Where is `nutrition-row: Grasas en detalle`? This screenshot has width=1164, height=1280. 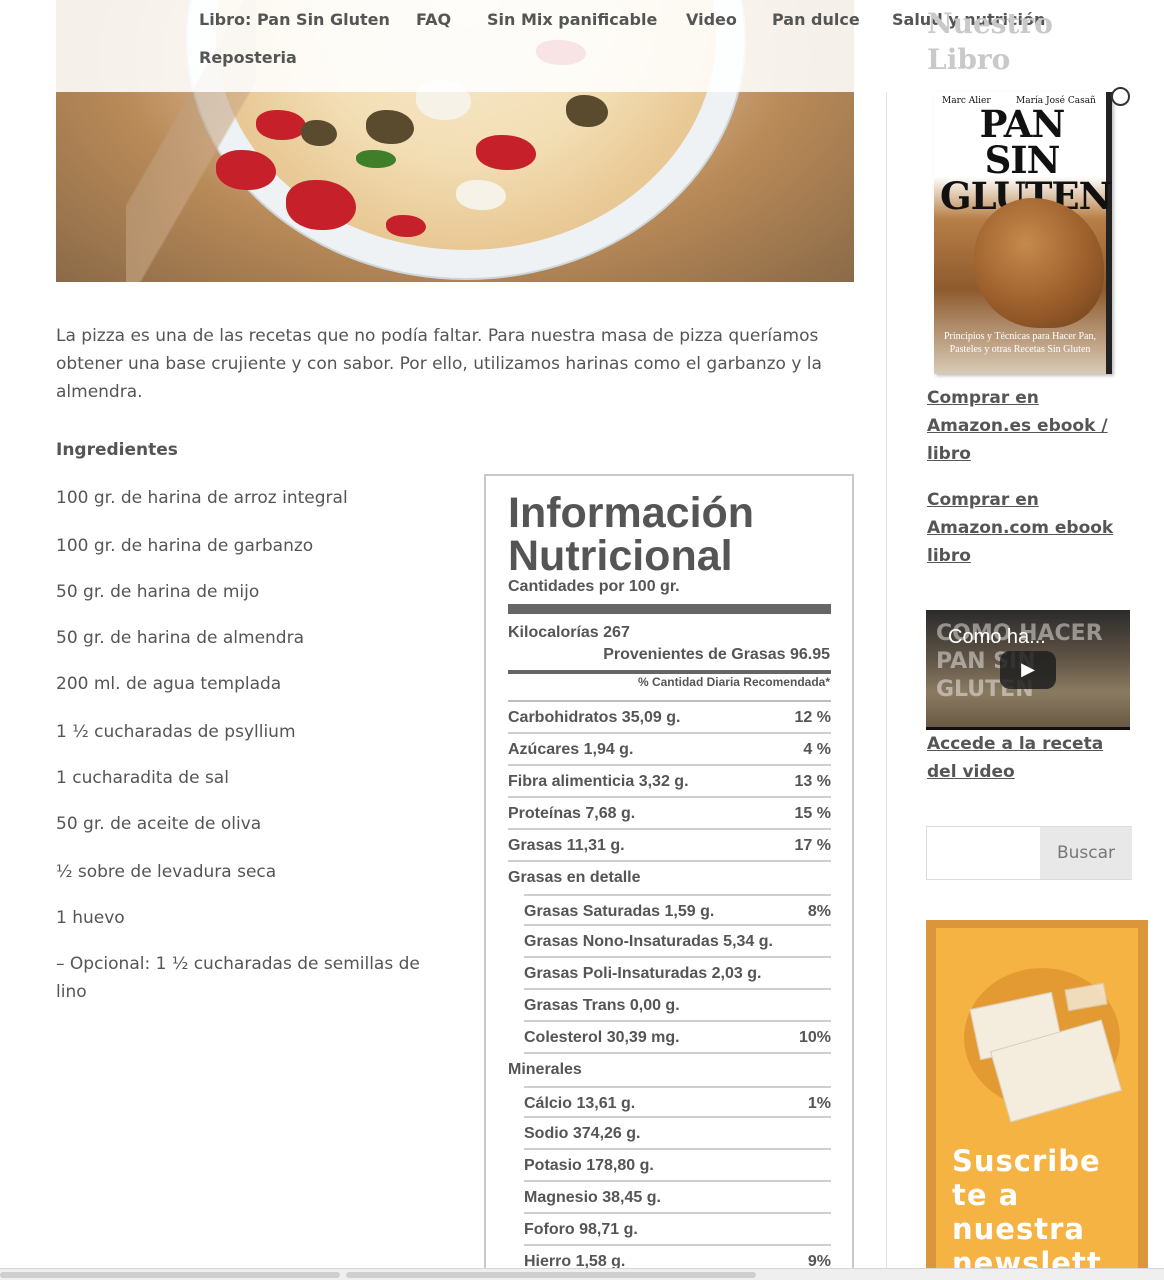
nutrition-row: Grasas en detalle is located at coordinates (669, 878).